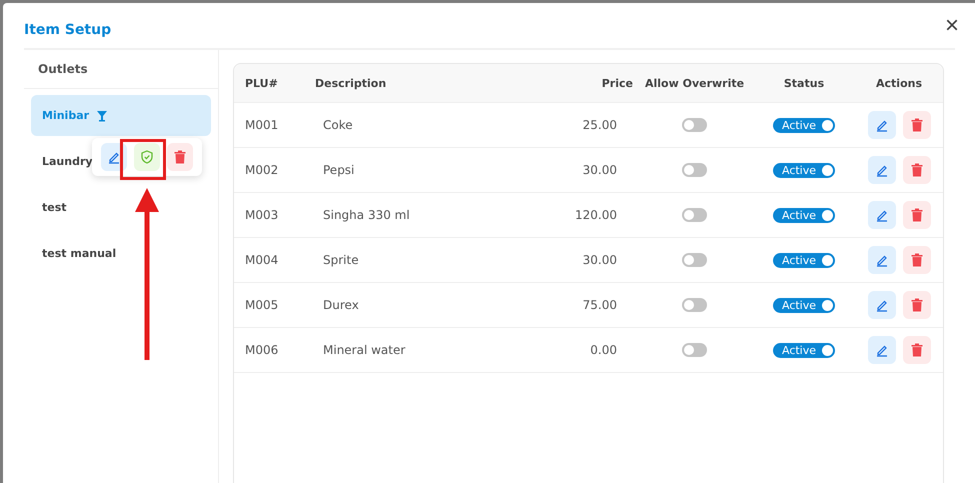 Image resolution: width=975 pixels, height=483 pixels. What do you see at coordinates (600, 305) in the screenshot?
I see `table-cell-text: 75.00` at bounding box center [600, 305].